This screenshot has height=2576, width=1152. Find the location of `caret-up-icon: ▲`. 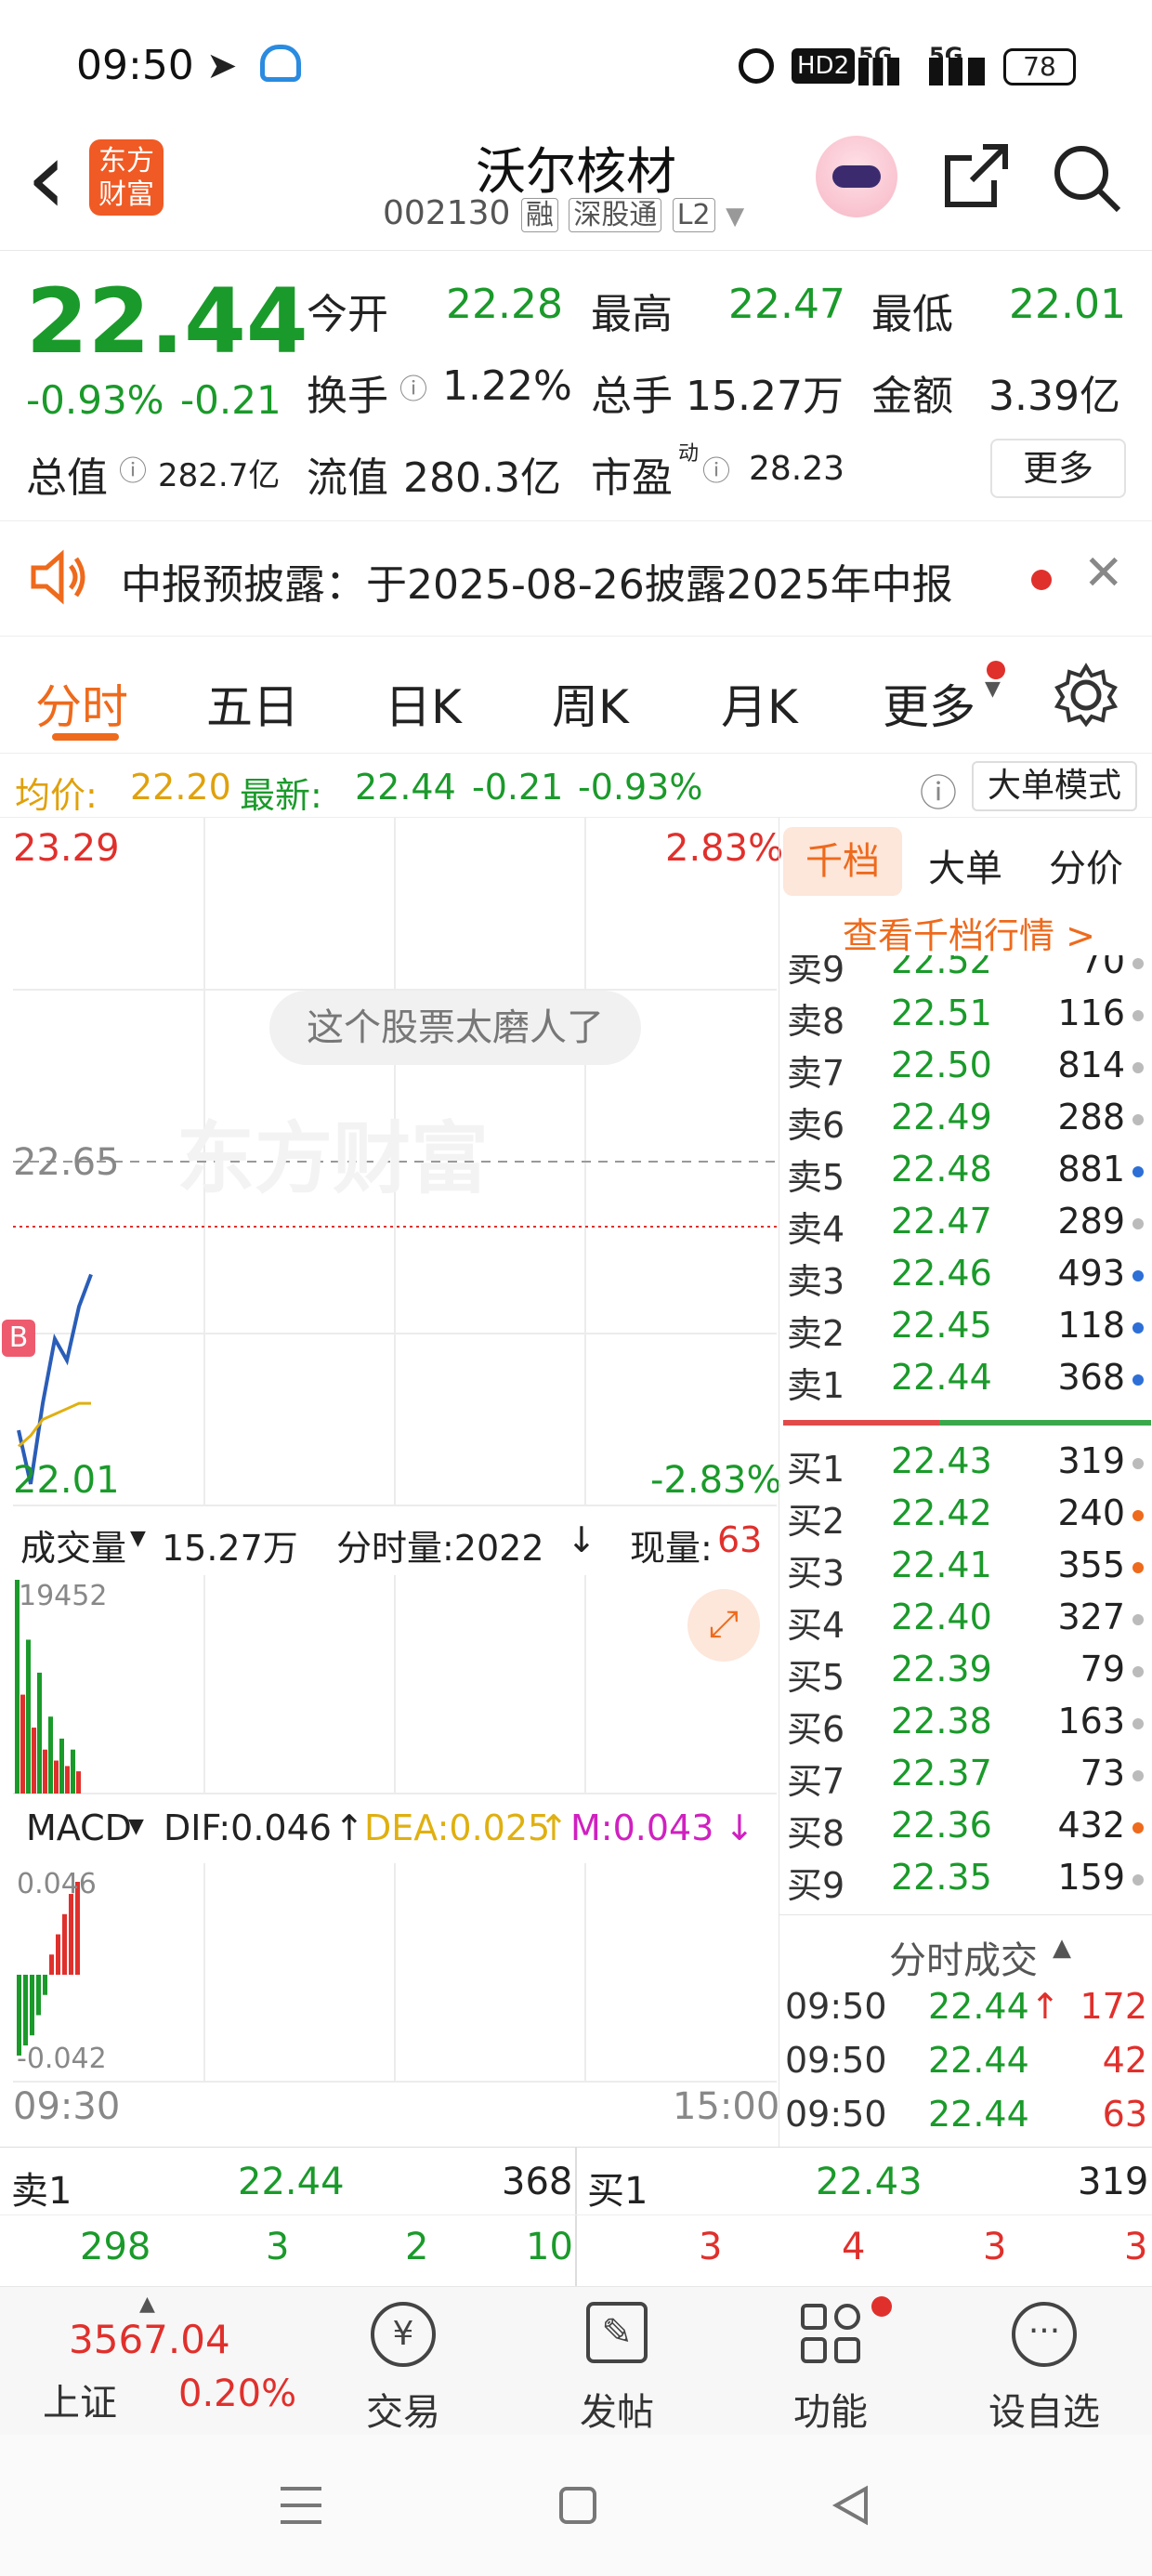

caret-up-icon: ▲ is located at coordinates (1062, 1948).